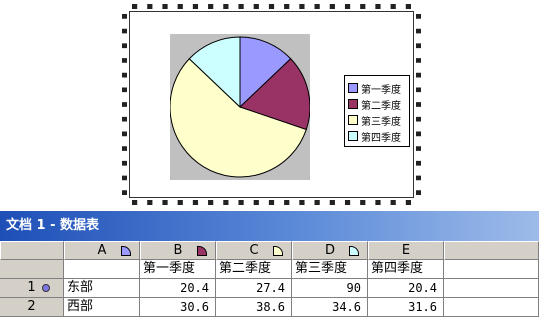 The image size is (539, 317). Describe the element at coordinates (330, 307) in the screenshot. I see `data-cell: 34.6` at that location.